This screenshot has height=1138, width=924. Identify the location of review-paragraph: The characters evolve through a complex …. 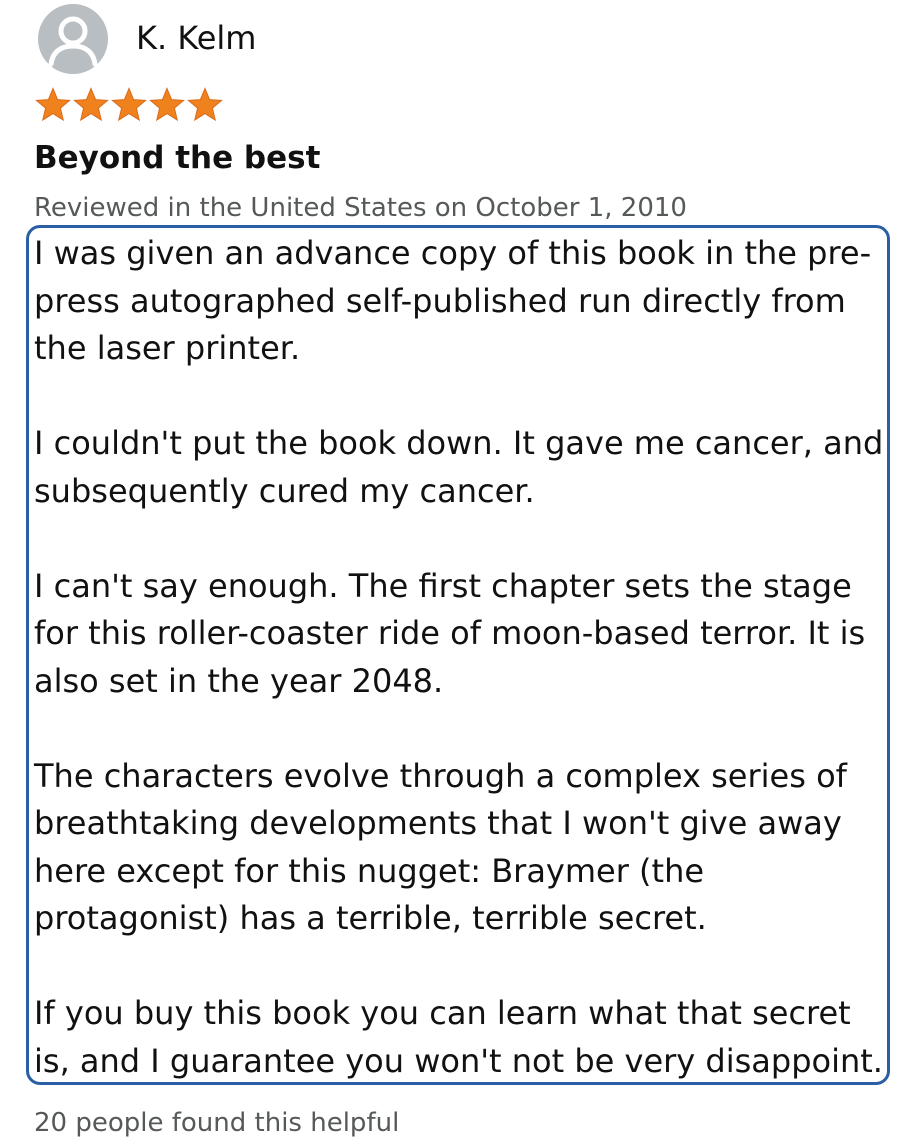
(440, 847).